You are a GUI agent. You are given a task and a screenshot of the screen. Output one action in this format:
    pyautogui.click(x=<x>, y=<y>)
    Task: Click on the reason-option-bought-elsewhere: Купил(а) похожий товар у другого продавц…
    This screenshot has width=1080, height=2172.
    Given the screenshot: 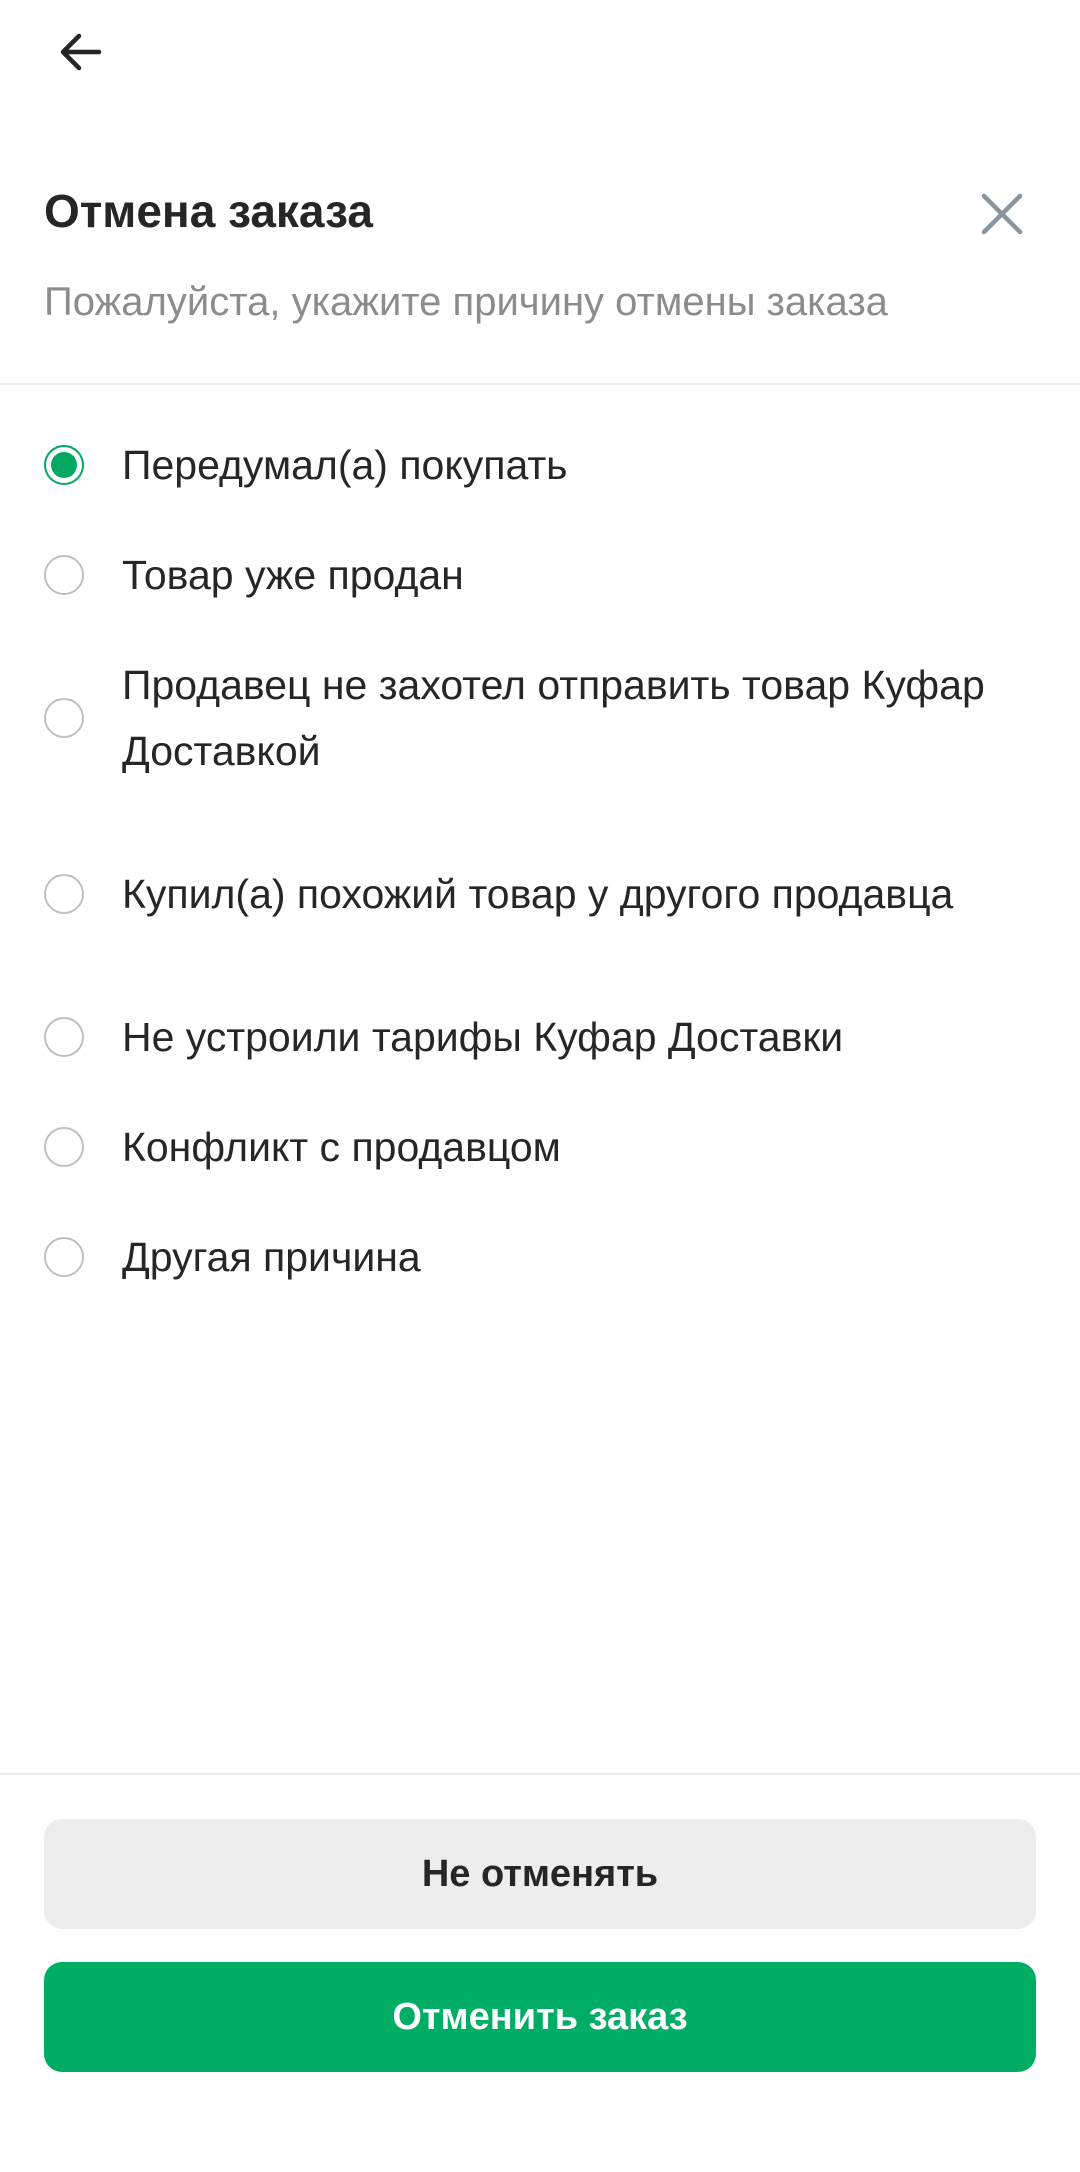 What is the action you would take?
    pyautogui.click(x=540, y=894)
    